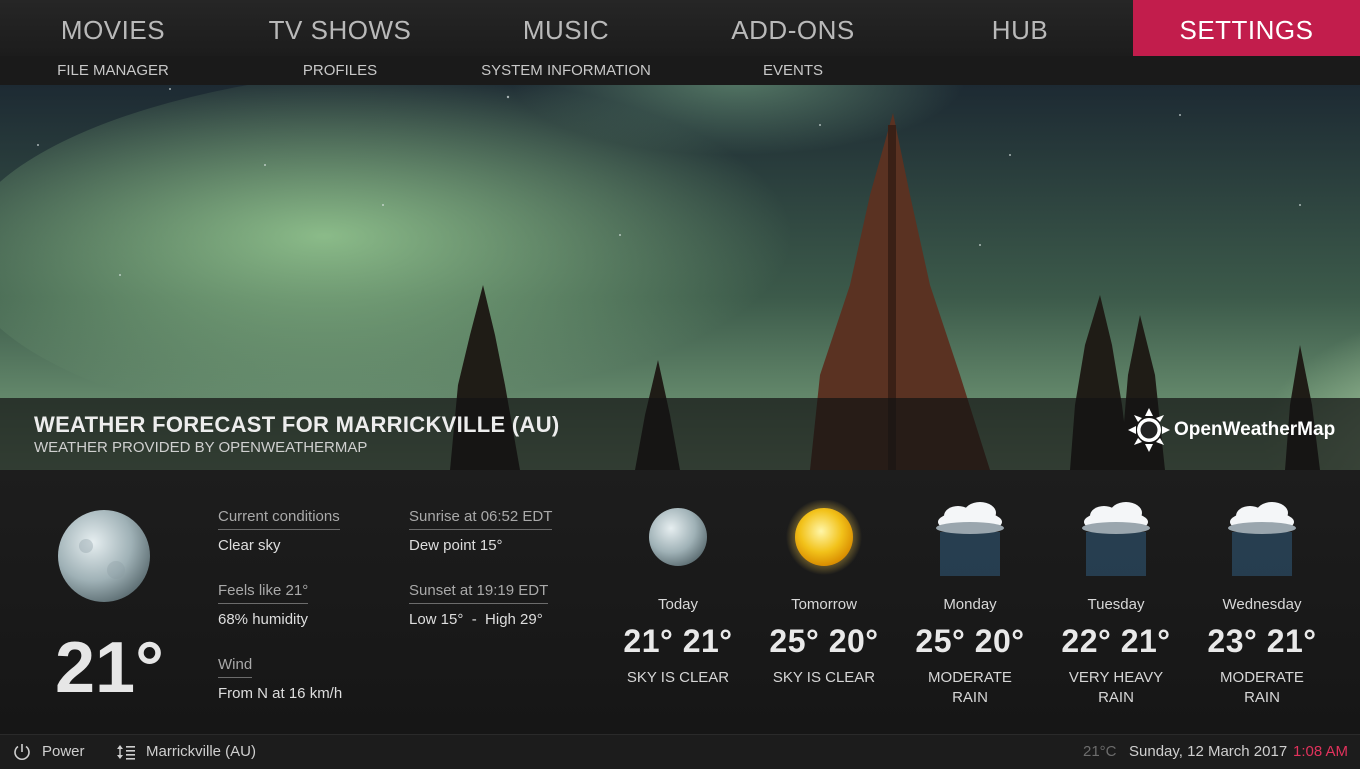 The image size is (1360, 769). Describe the element at coordinates (1116, 687) in the screenshot. I see `forecast-condition: VERY HEAVY RAIN` at that location.